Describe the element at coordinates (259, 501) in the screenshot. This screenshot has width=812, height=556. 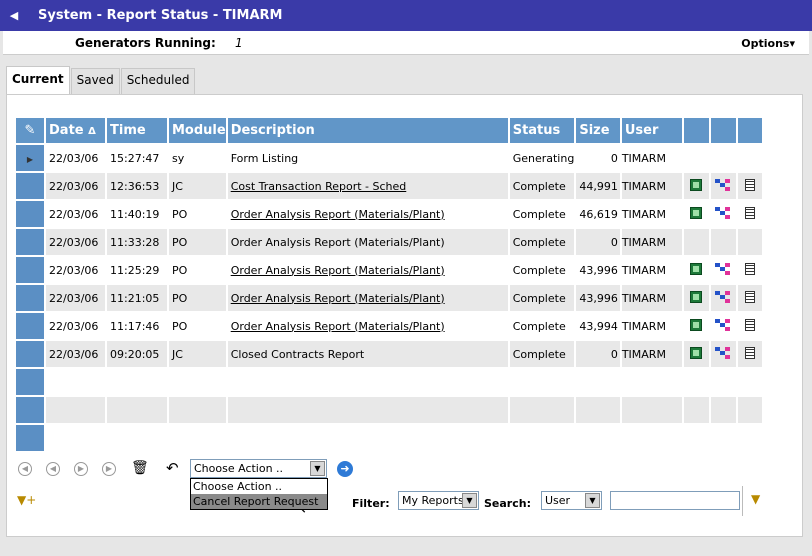
I see `action-option-highlighted: Cancel Report Request` at that location.